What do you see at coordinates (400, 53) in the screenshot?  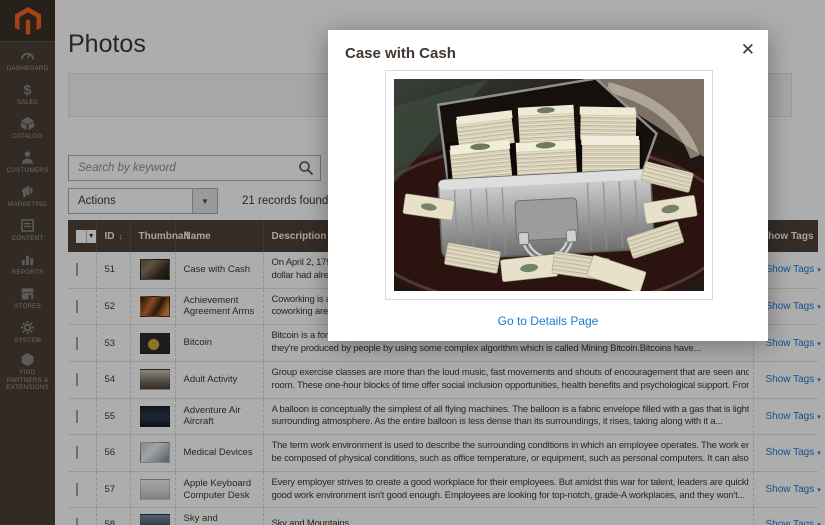 I see `modal-title: Case with Cash` at bounding box center [400, 53].